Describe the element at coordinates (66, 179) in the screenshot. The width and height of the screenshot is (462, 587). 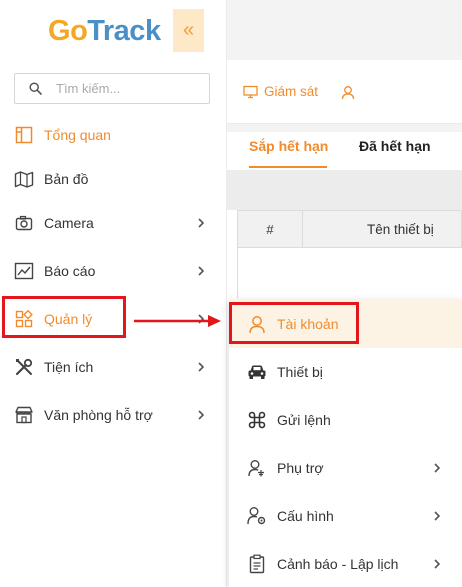
I see `sidebar-item-label: Bản đồ` at that location.